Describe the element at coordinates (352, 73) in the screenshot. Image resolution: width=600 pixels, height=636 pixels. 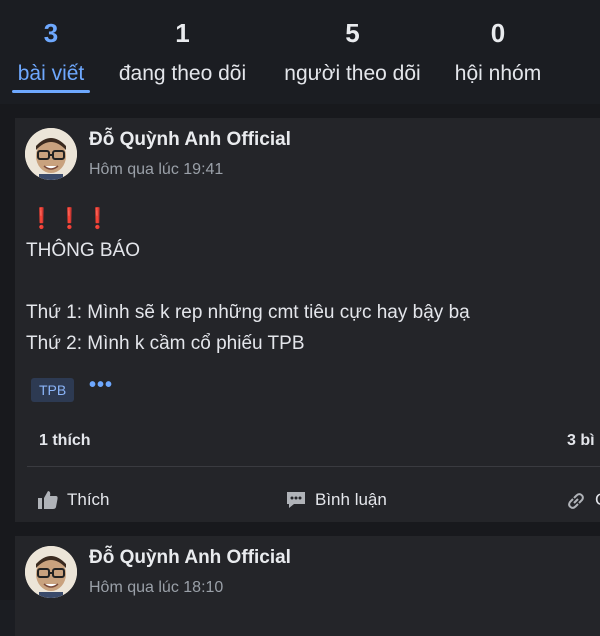
I see `followers-label: người theo dõi` at that location.